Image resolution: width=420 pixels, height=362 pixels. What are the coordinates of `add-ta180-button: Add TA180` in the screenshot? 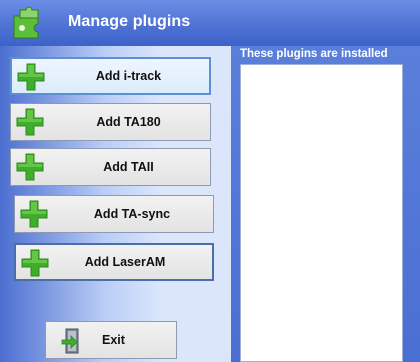 It's located at (110, 122).